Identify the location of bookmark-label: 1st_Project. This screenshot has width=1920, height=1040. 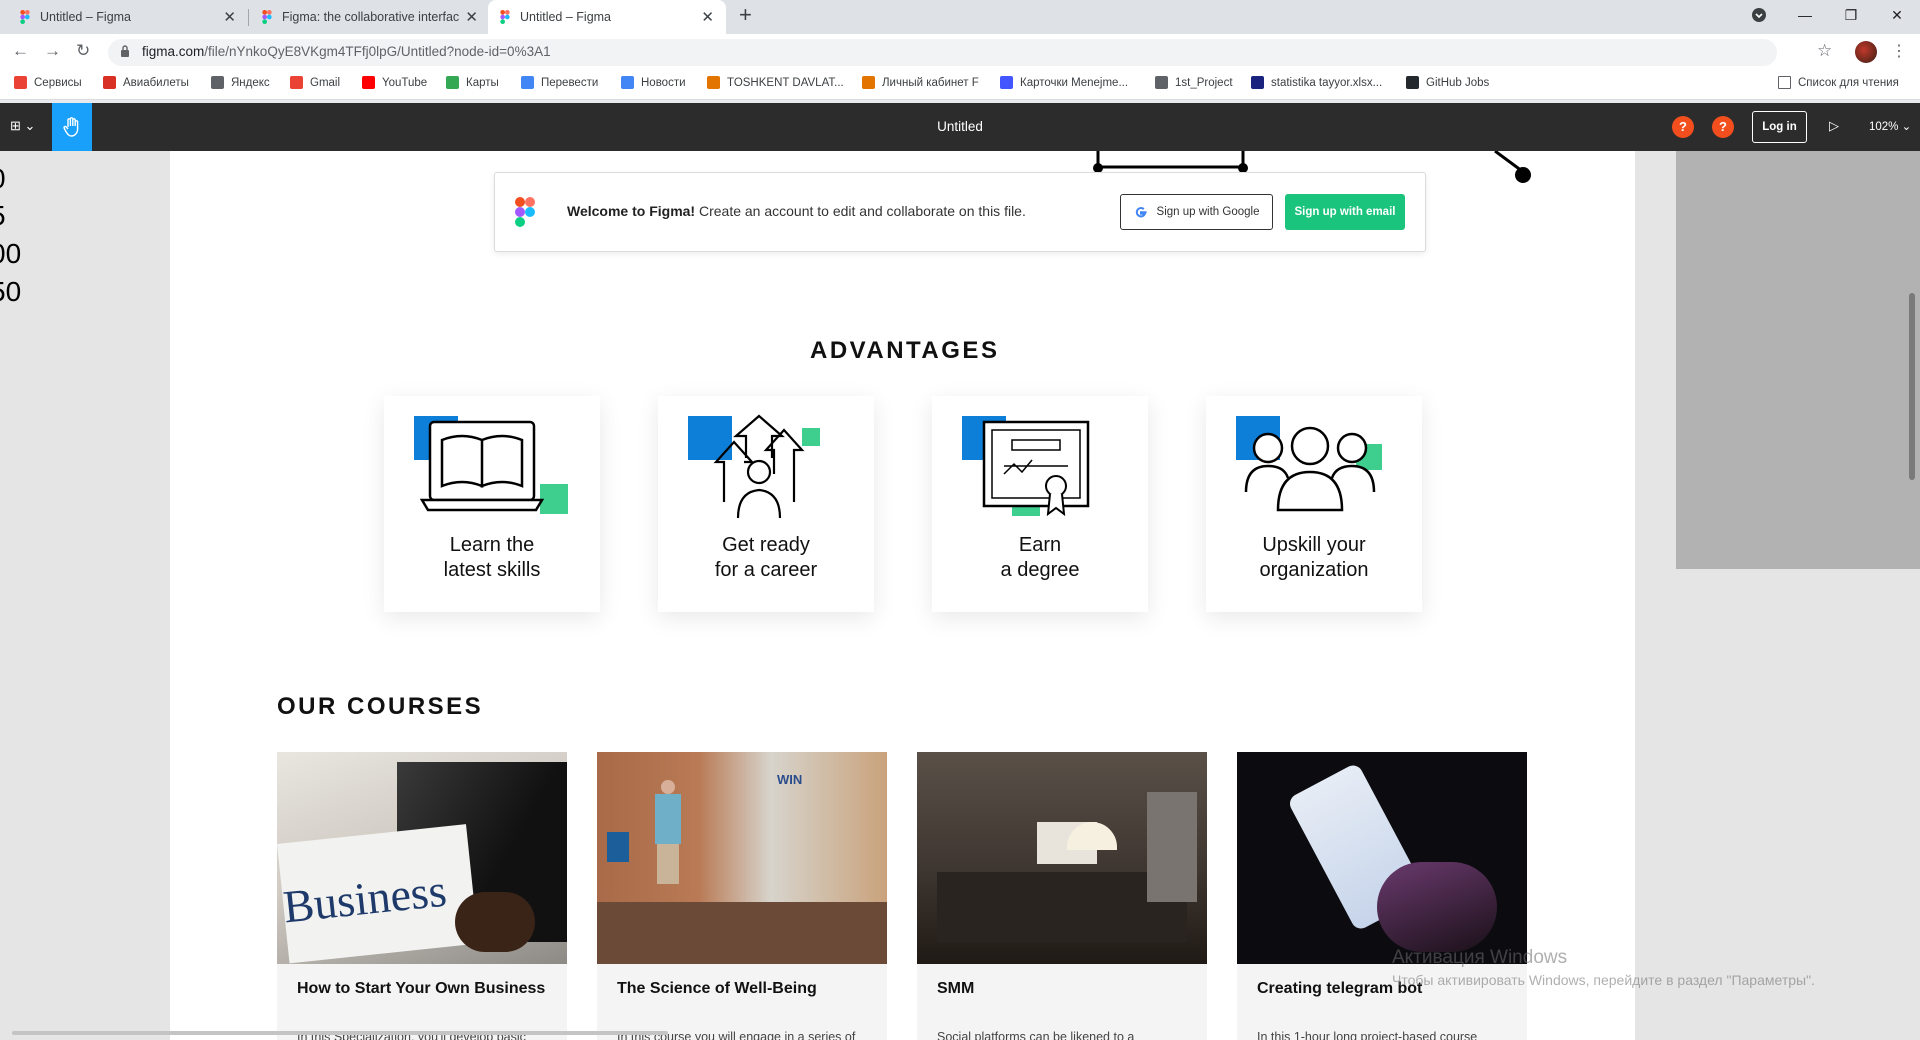
(1204, 82).